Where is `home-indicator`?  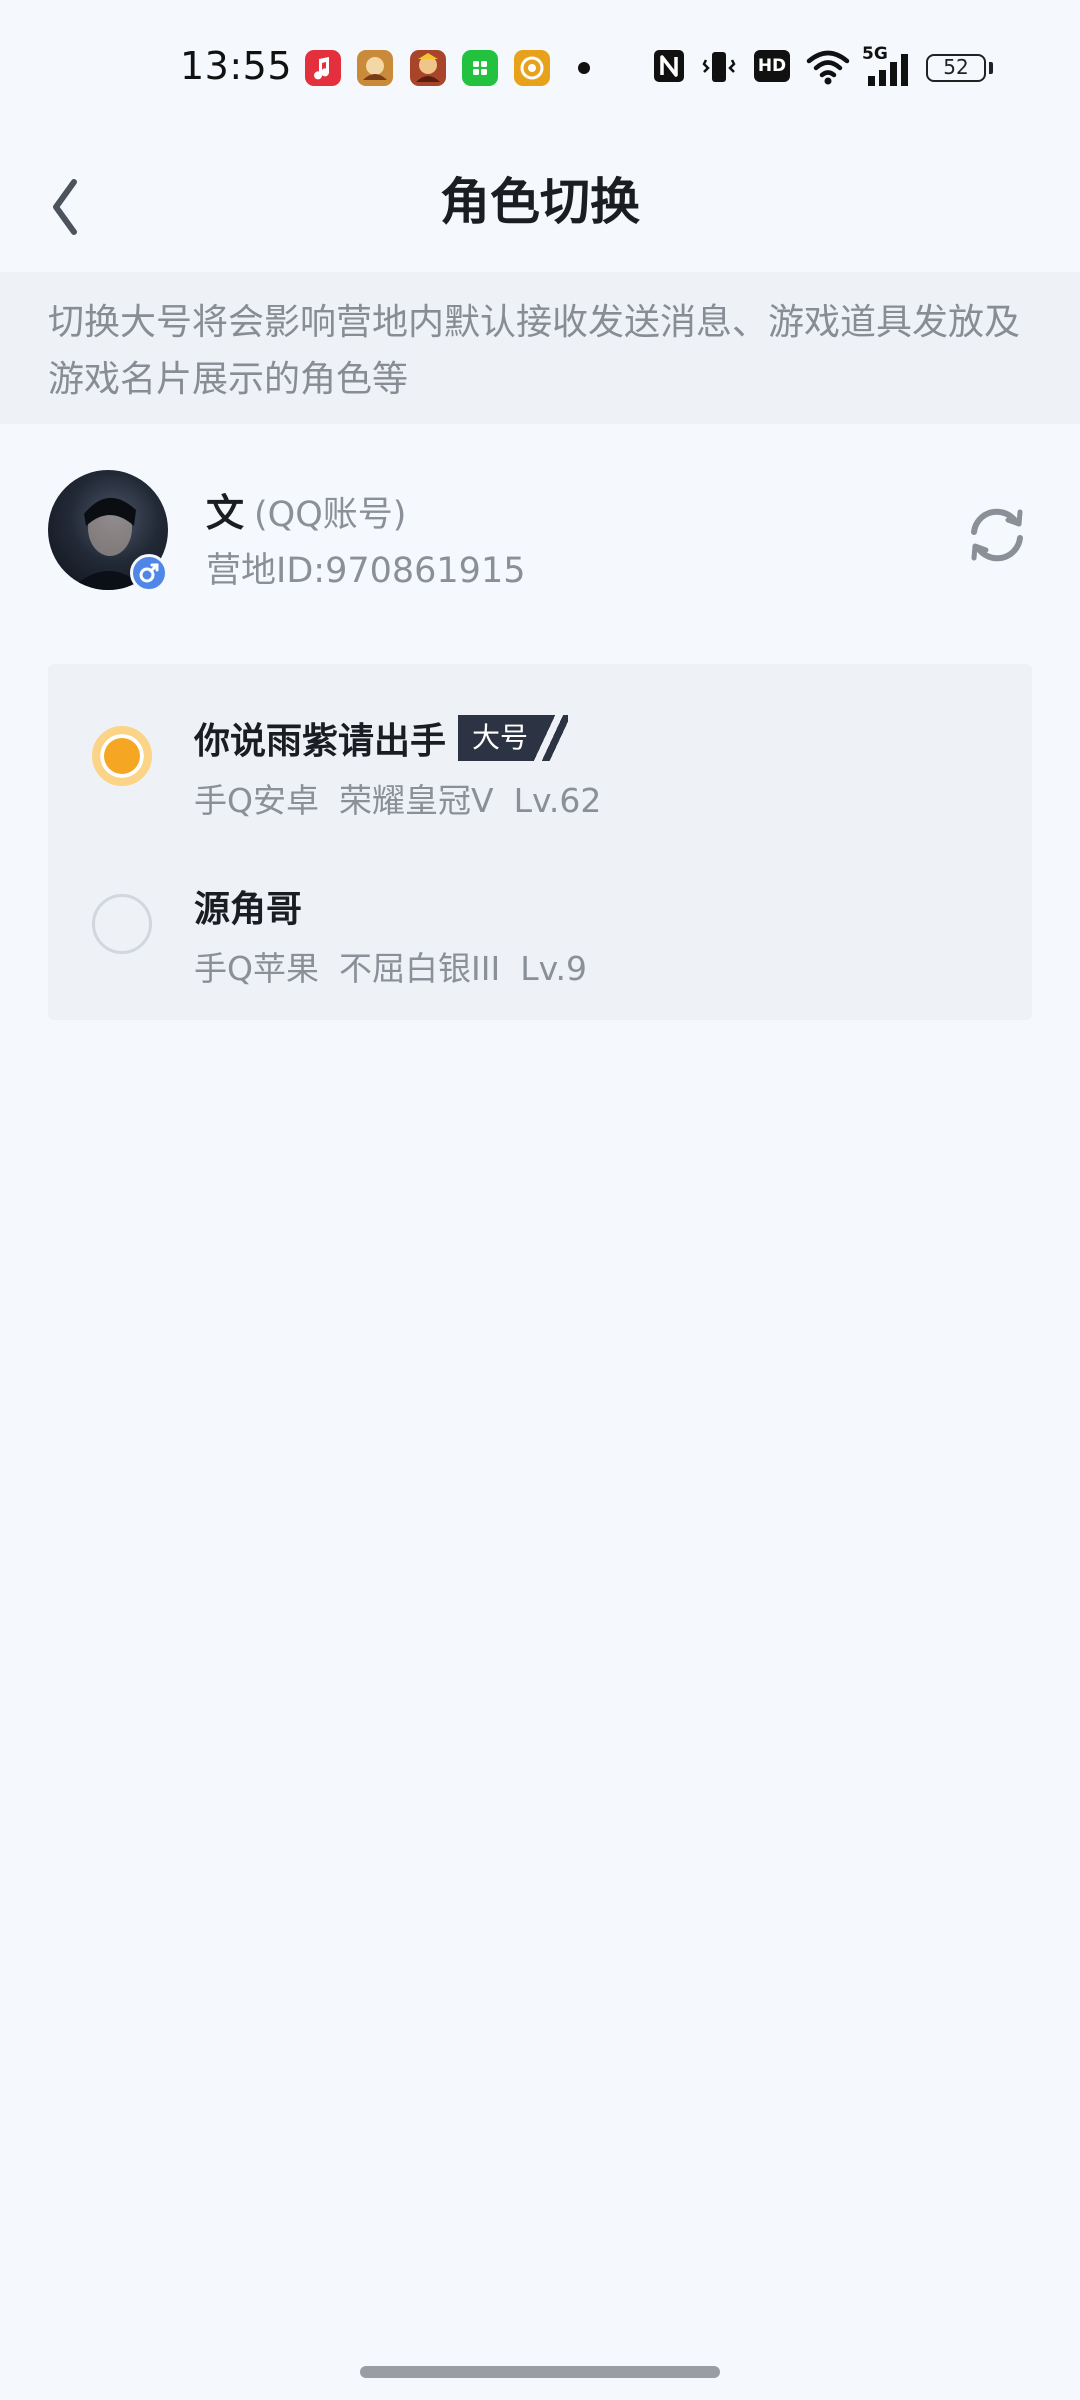
home-indicator is located at coordinates (540, 2372).